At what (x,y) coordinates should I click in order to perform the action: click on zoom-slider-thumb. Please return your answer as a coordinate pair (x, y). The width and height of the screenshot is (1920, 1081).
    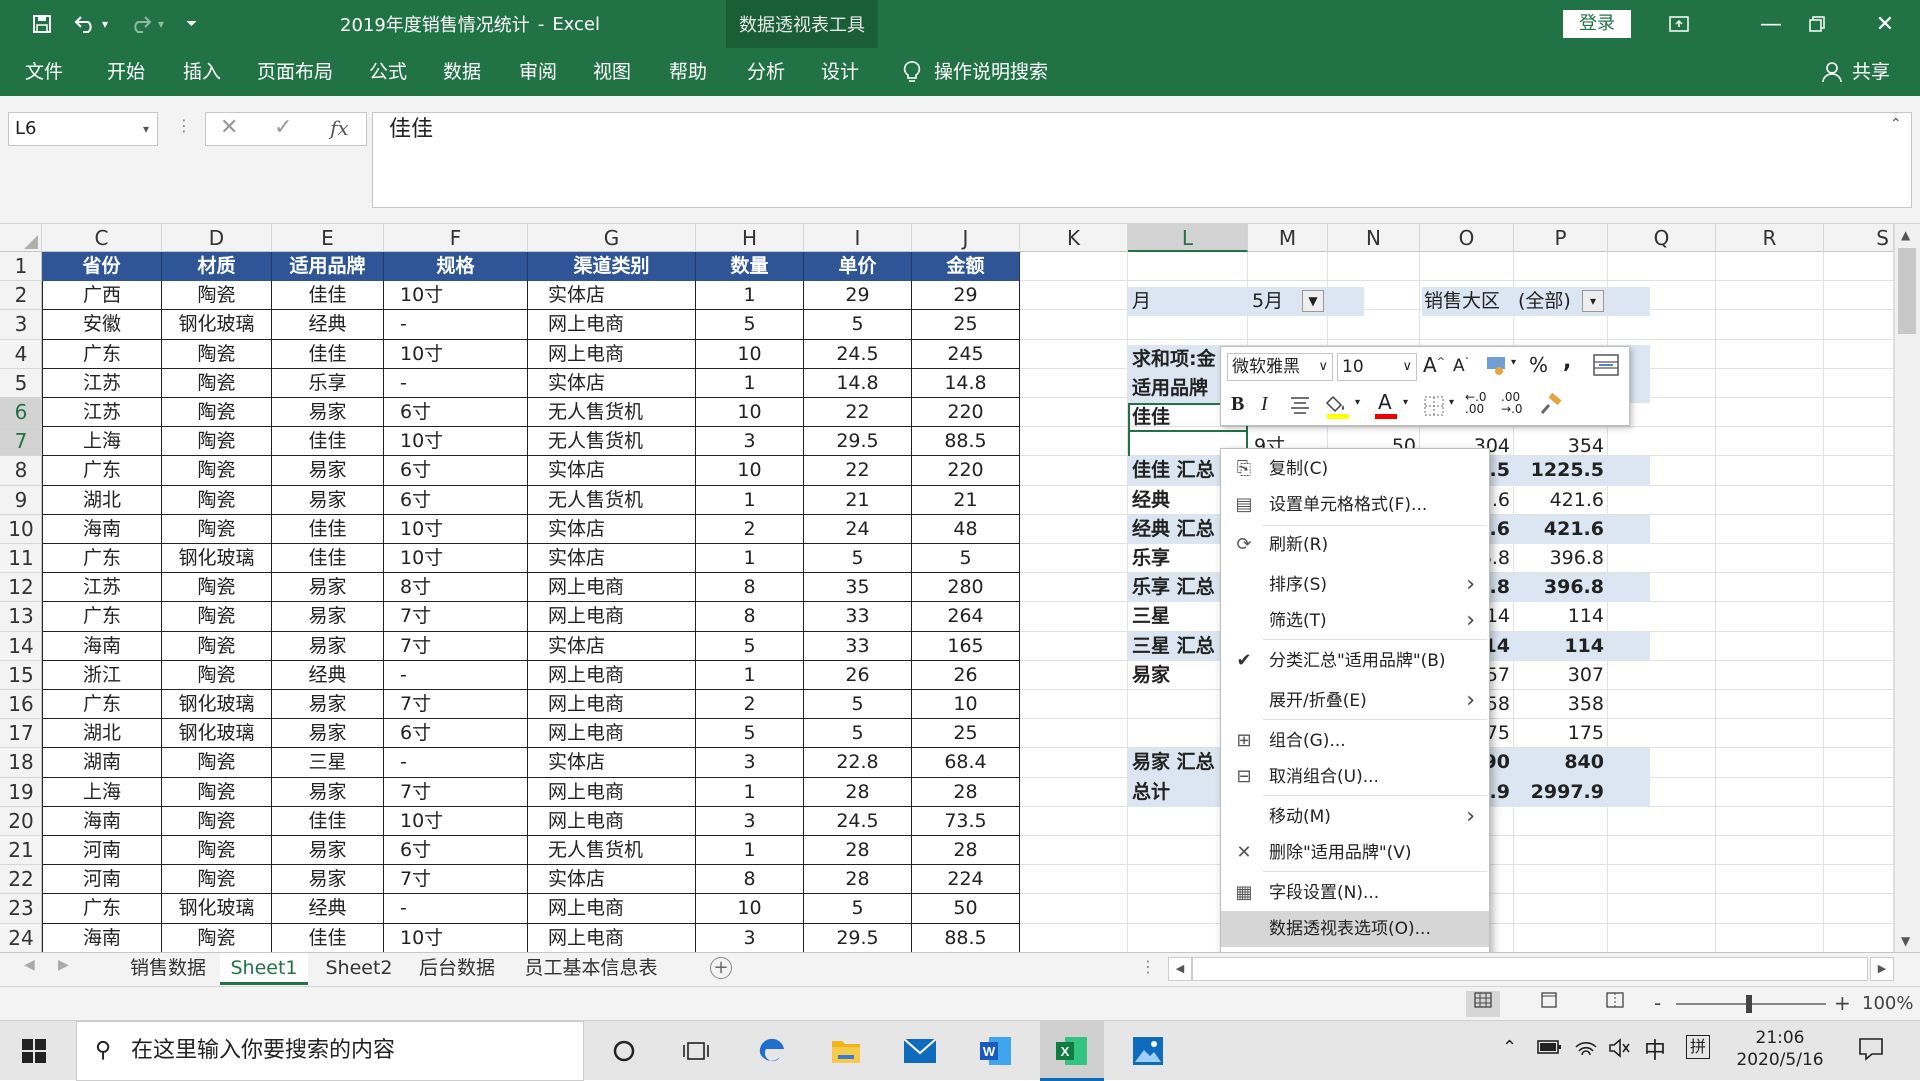
    Looking at the image, I should click on (1749, 1004).